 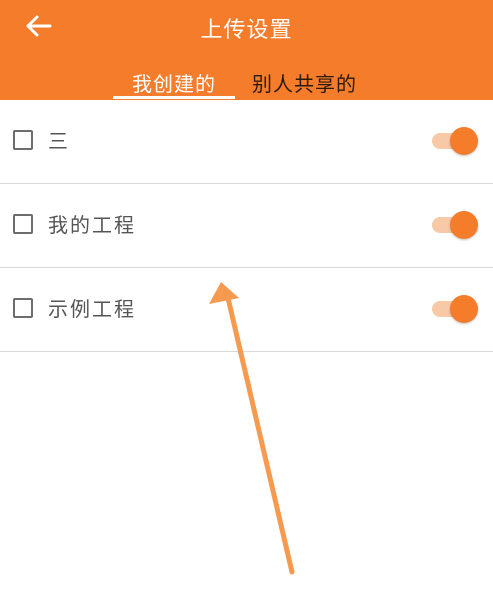 I want to click on project-row: 我的工程, so click(x=246, y=226).